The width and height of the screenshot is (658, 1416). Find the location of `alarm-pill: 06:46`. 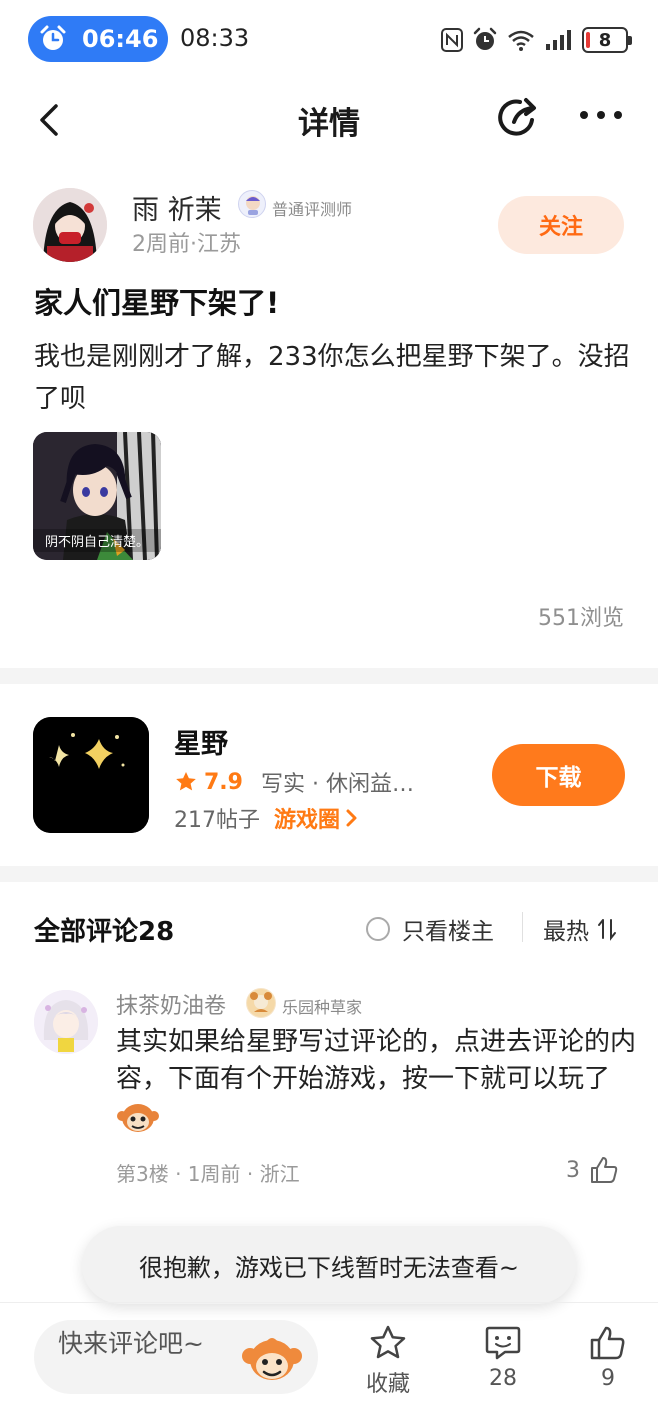

alarm-pill: 06:46 is located at coordinates (98, 39).